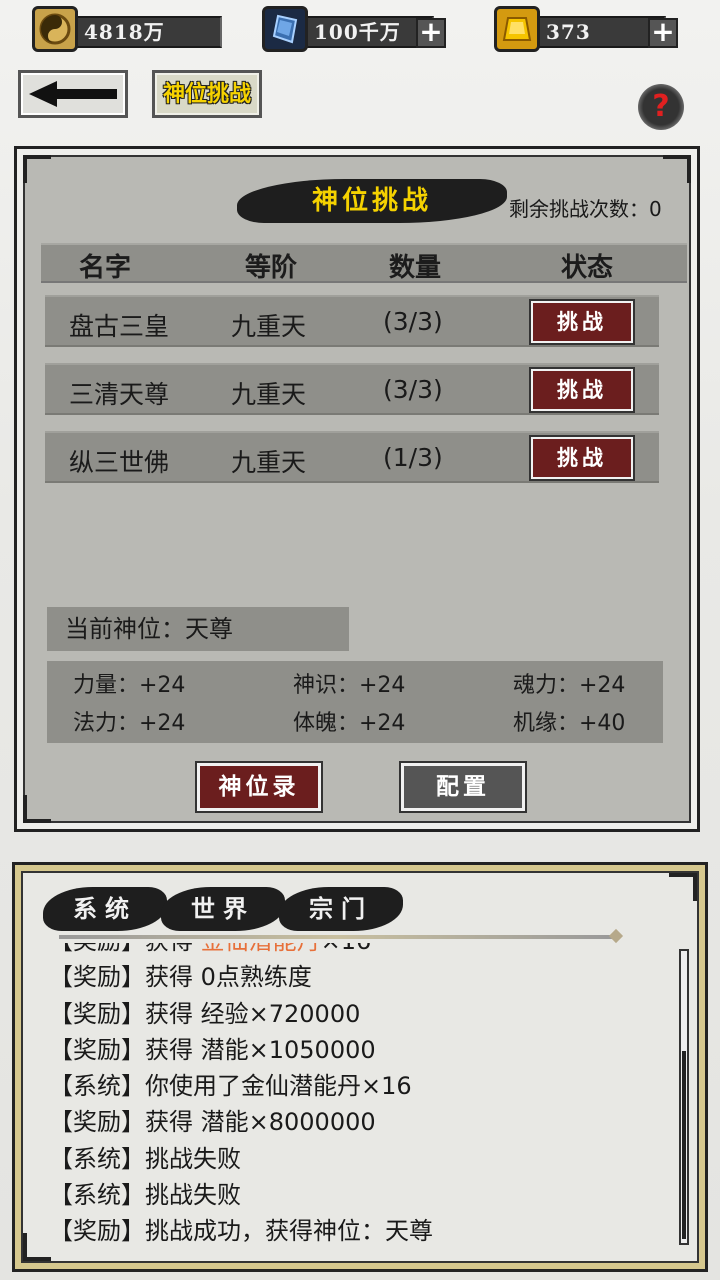  Describe the element at coordinates (415, 268) in the screenshot. I see `header-count: 数量` at that location.